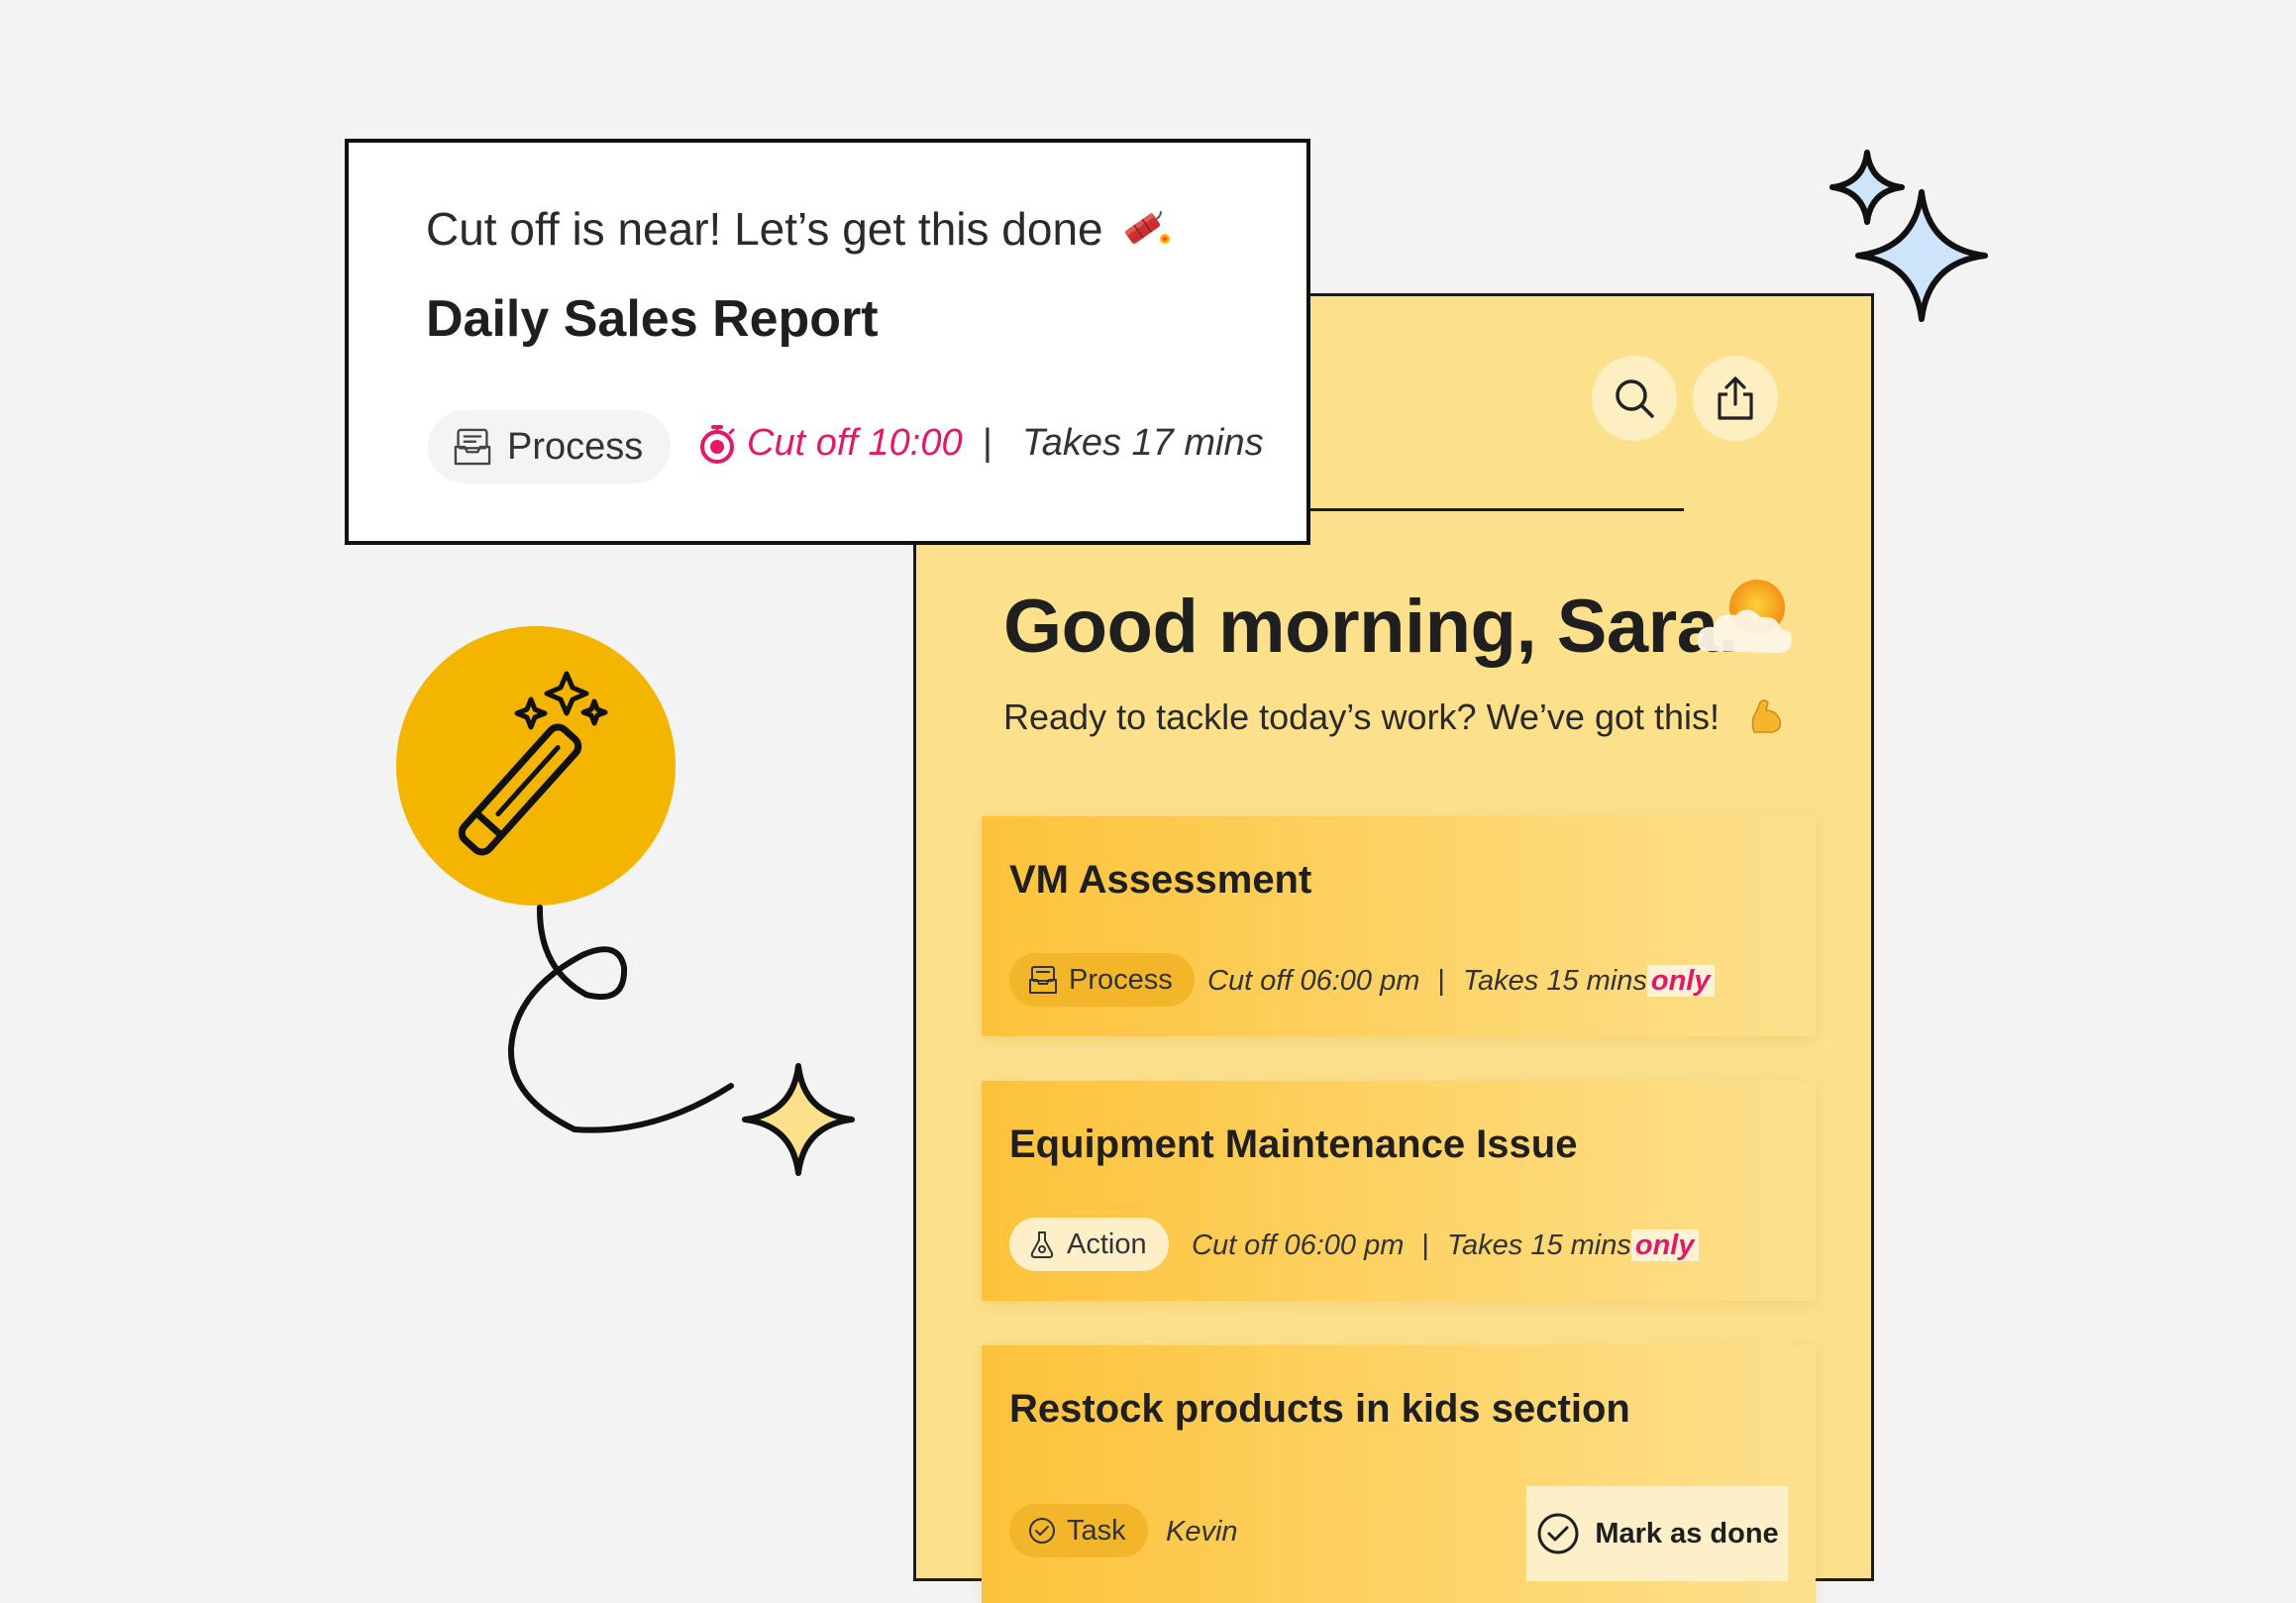  I want to click on share-button, so click(1735, 398).